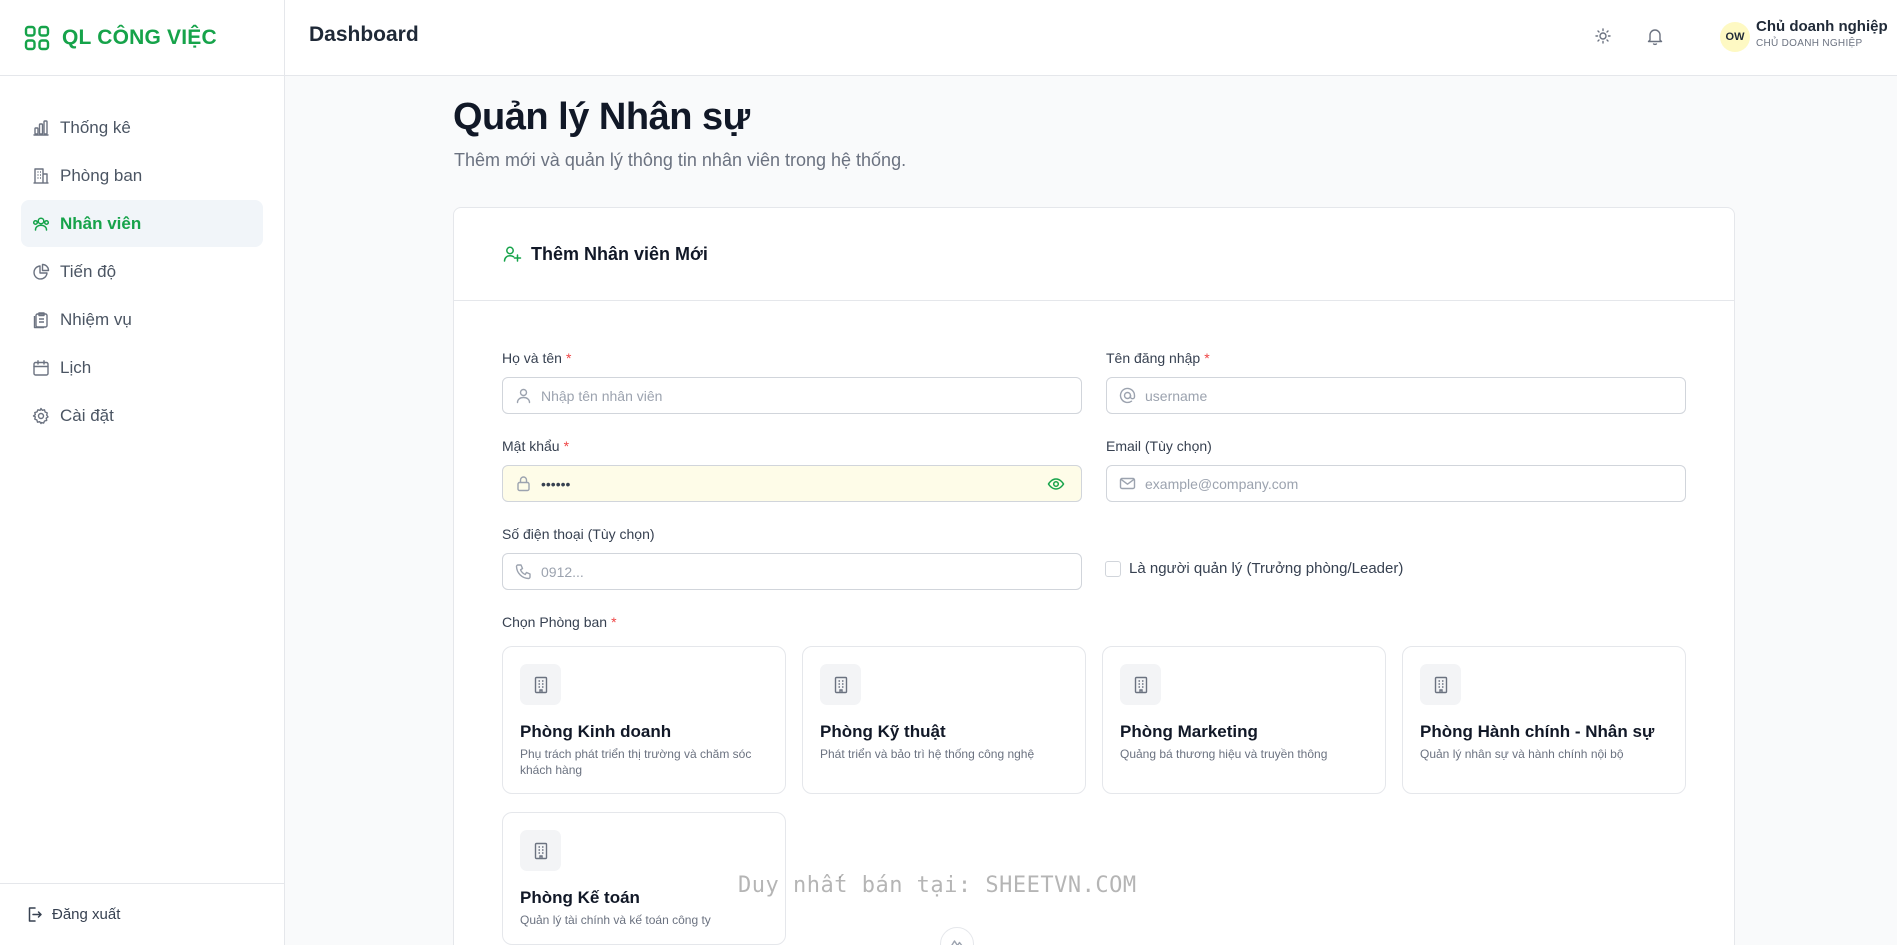 Image resolution: width=1897 pixels, height=945 pixels. I want to click on username-input, so click(1415, 395).